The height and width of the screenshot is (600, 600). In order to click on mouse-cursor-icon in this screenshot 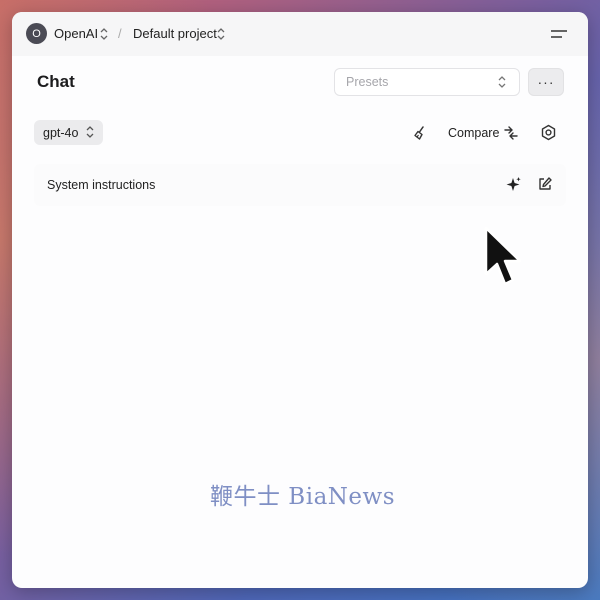, I will do `click(503, 256)`.